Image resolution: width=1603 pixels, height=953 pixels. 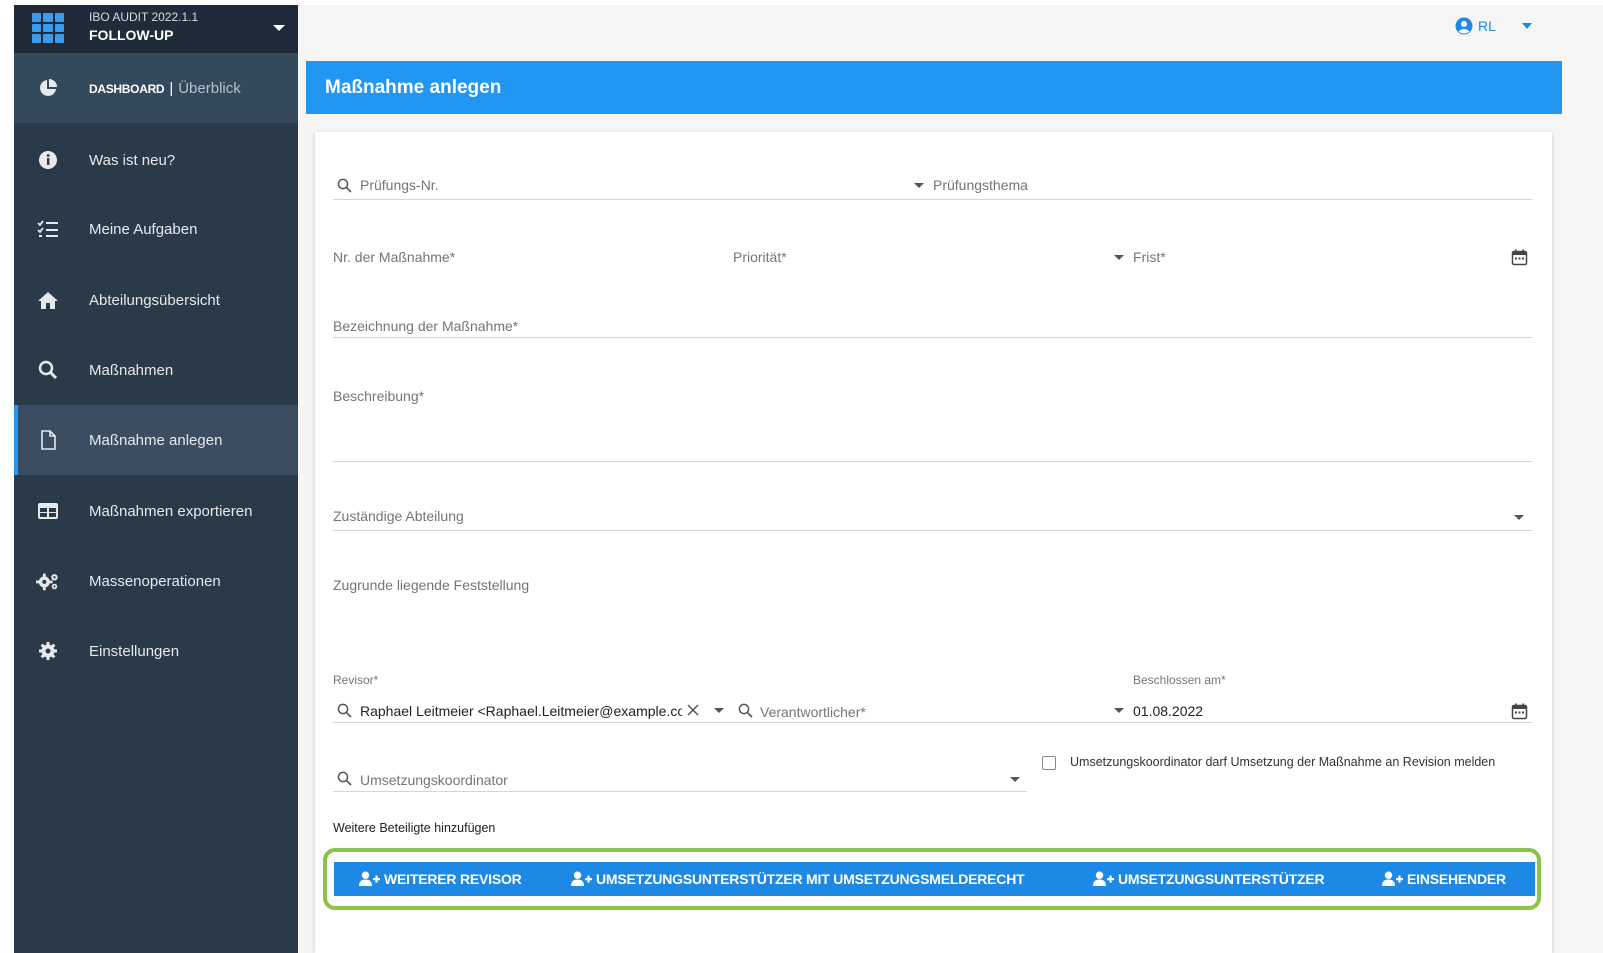 What do you see at coordinates (1487, 26) in the screenshot?
I see `user-initials: RL` at bounding box center [1487, 26].